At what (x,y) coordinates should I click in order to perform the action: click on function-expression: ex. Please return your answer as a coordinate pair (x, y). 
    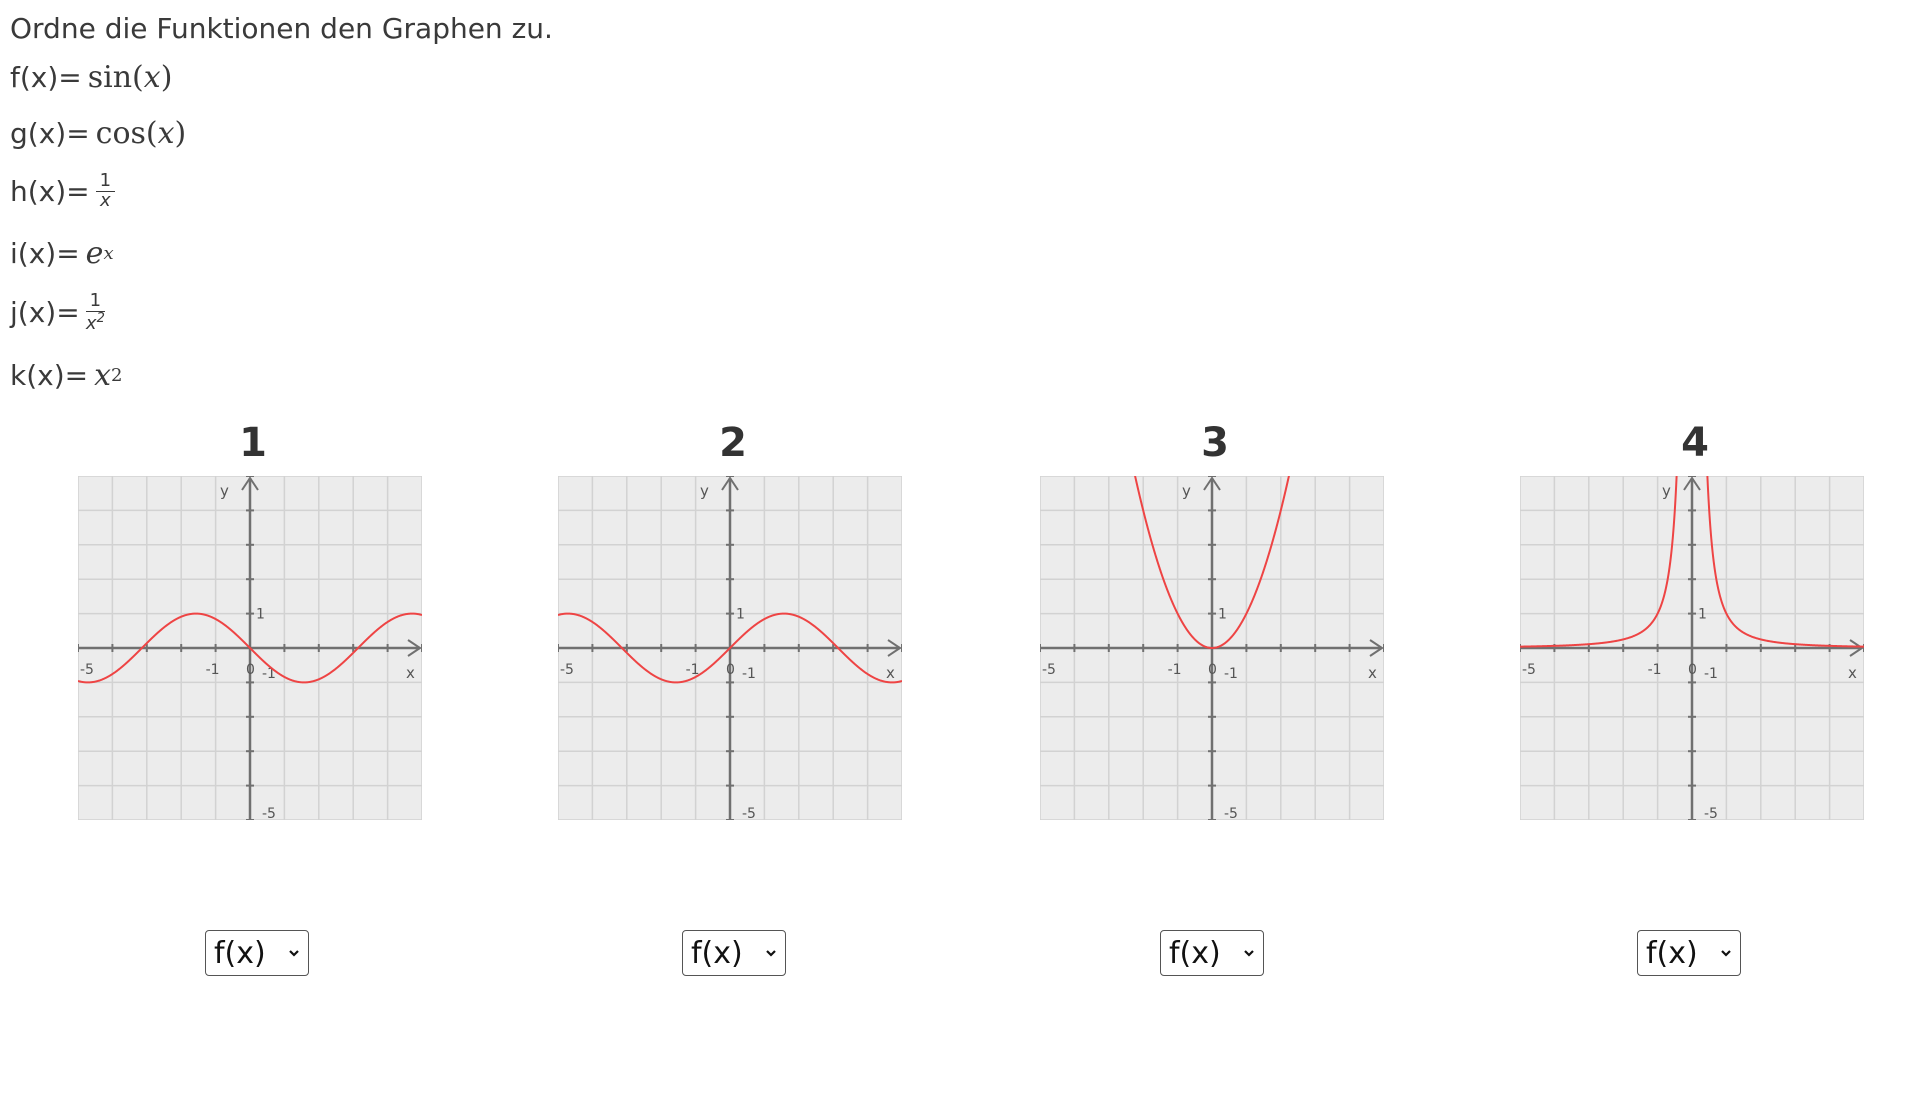
    Looking at the image, I should click on (99, 253).